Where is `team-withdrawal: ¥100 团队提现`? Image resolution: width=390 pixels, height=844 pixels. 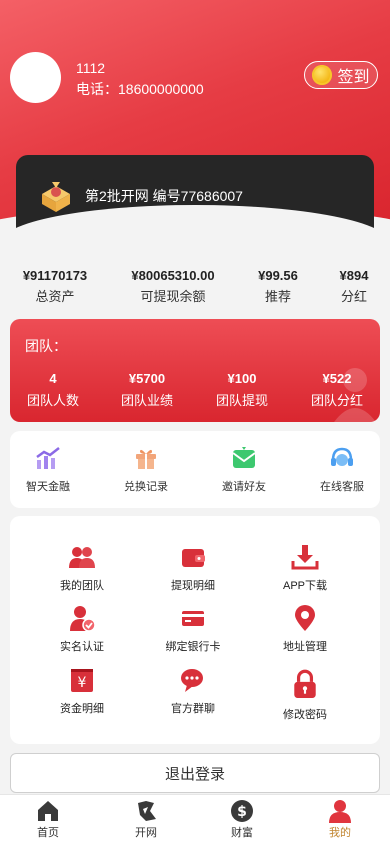
team-withdrawal: ¥100 团队提现 is located at coordinates (242, 390).